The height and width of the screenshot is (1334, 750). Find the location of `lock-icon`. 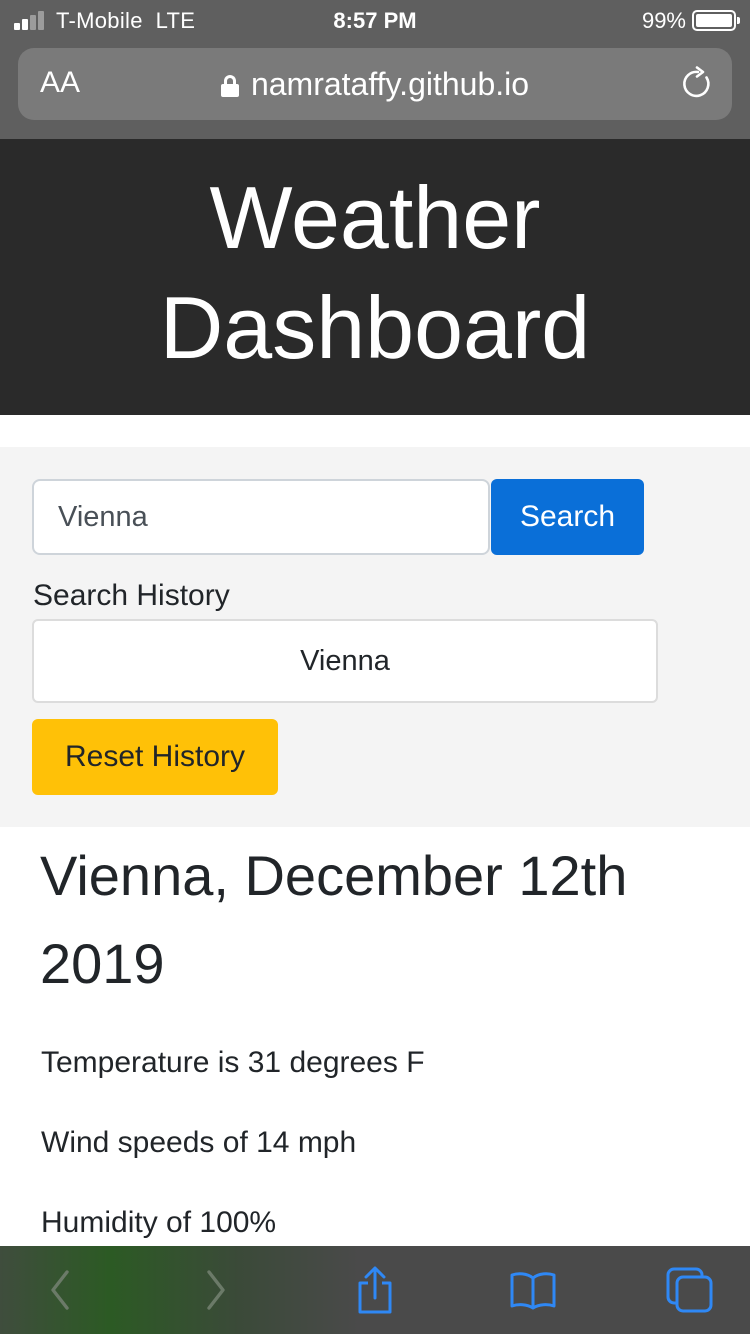

lock-icon is located at coordinates (229, 86).